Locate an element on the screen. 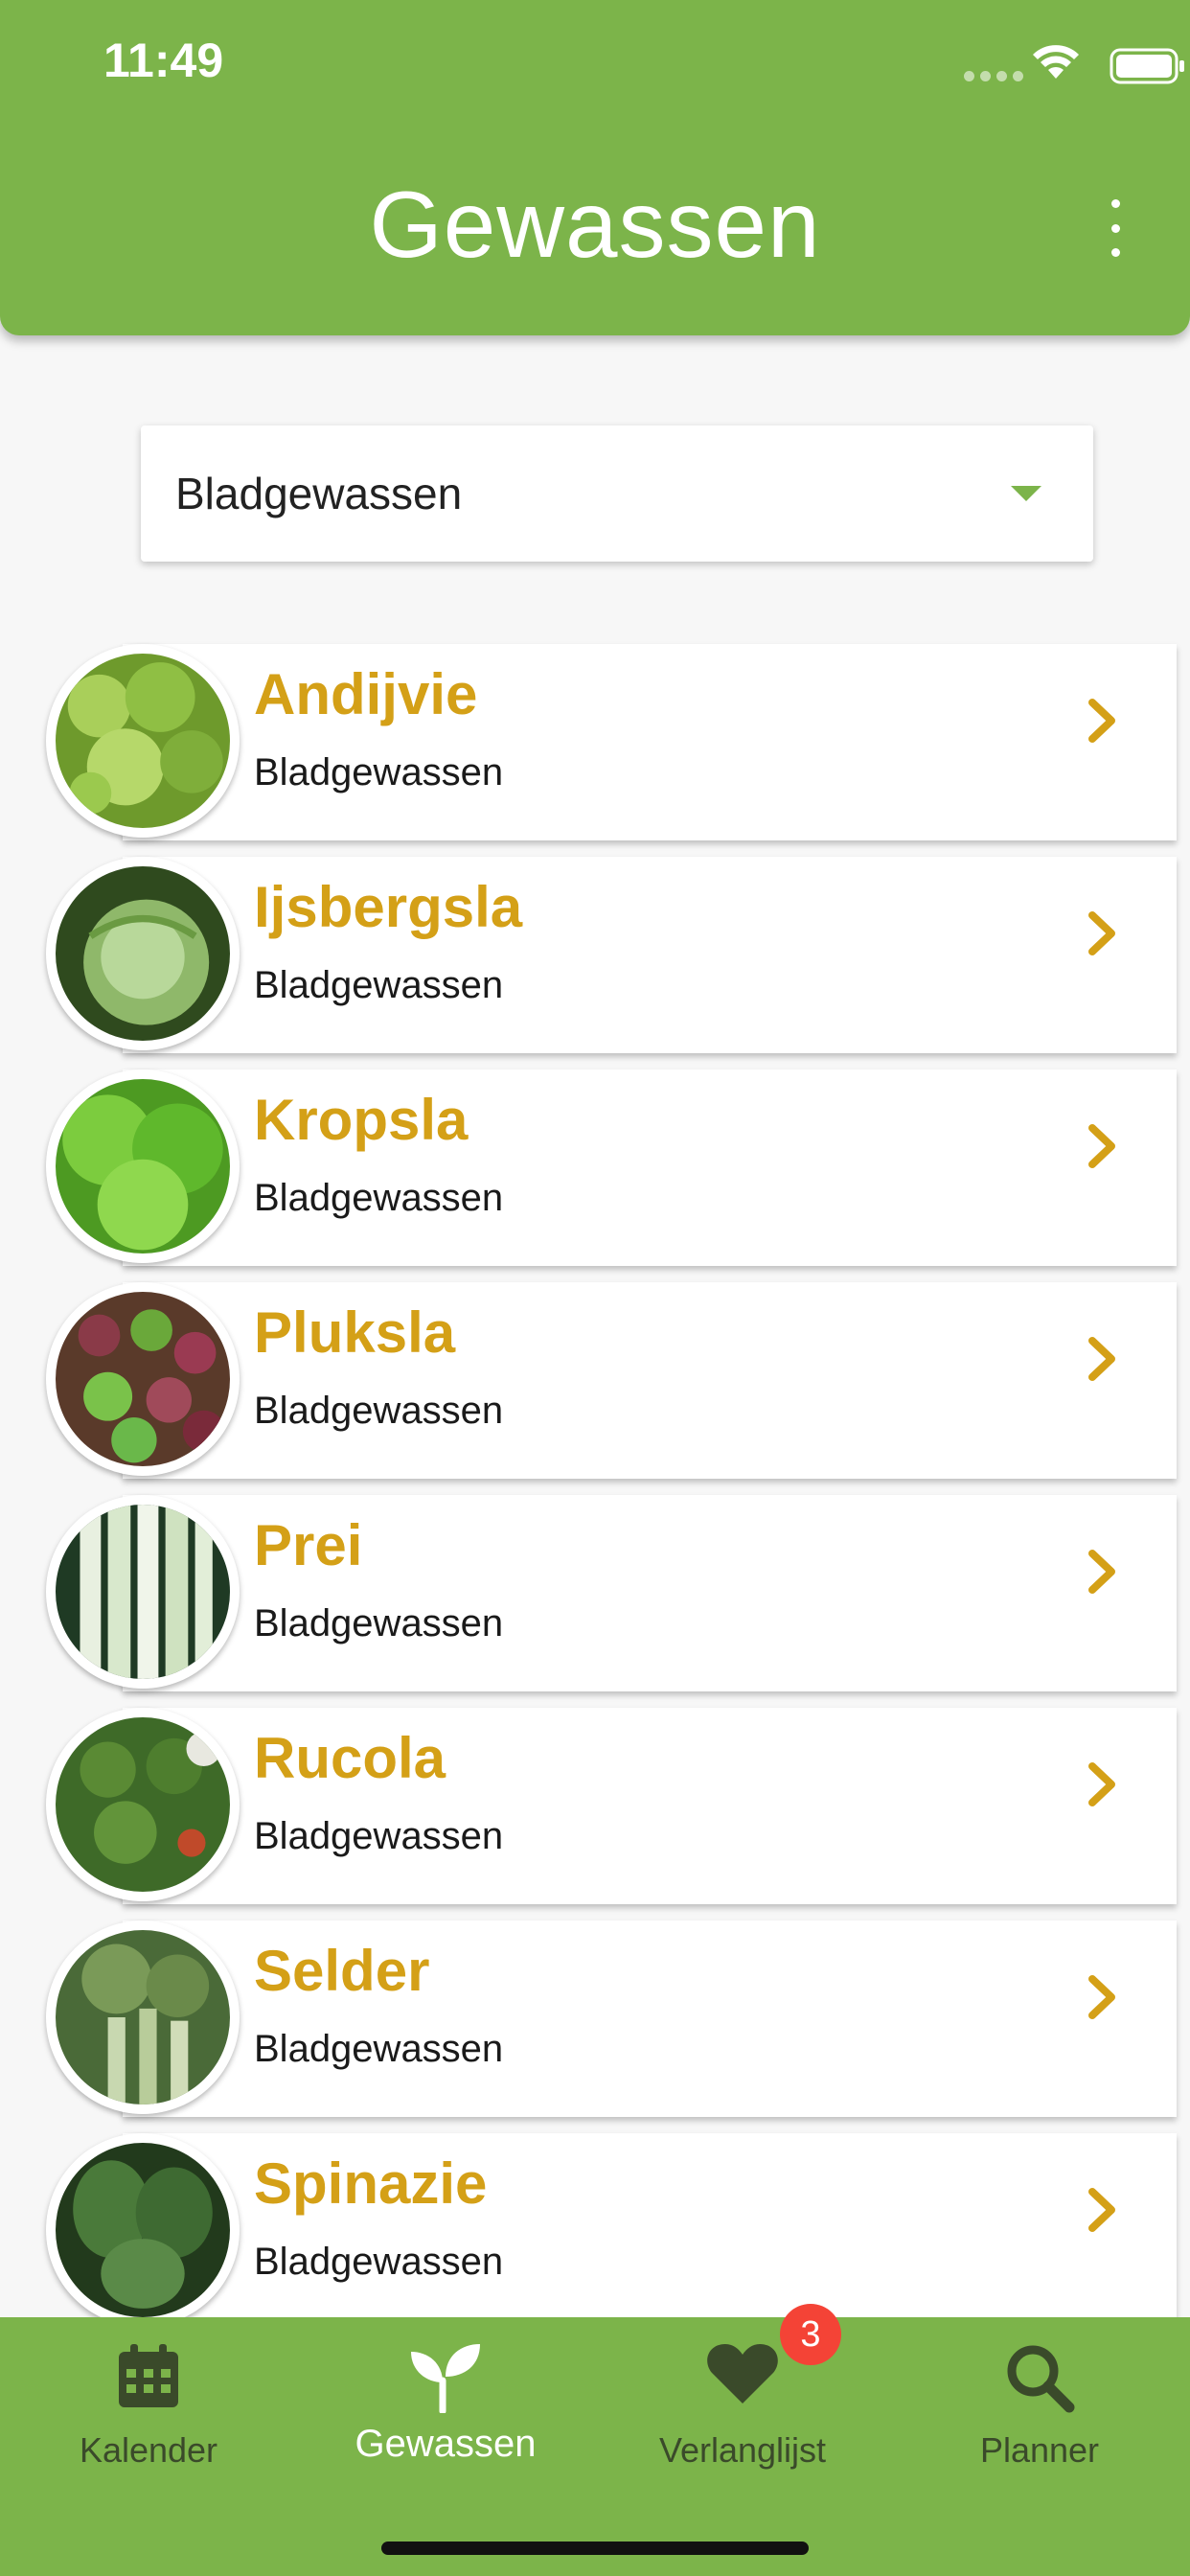 The height and width of the screenshot is (2576, 1190). category-dropdown: Bladgewassen is located at coordinates (617, 494).